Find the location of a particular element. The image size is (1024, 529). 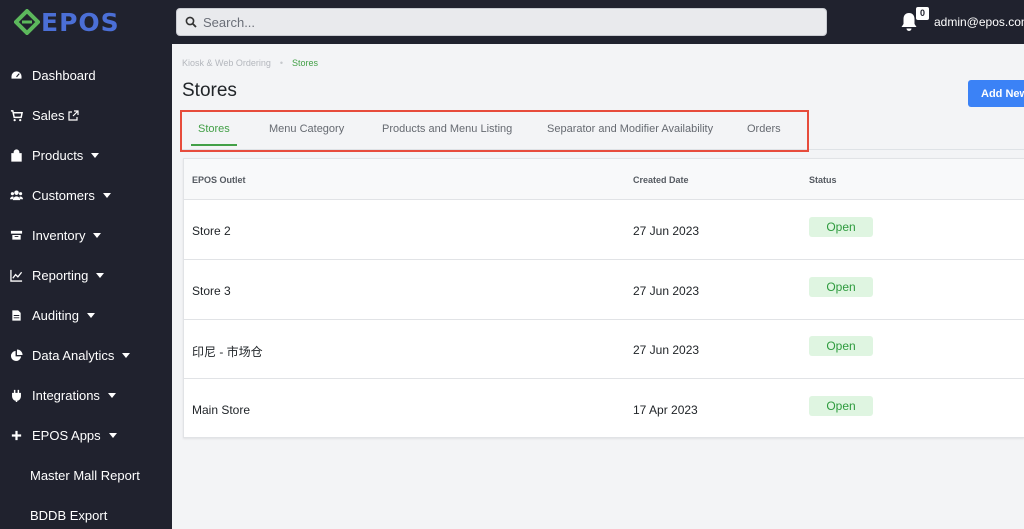

pie-chart-icon is located at coordinates (16, 355).